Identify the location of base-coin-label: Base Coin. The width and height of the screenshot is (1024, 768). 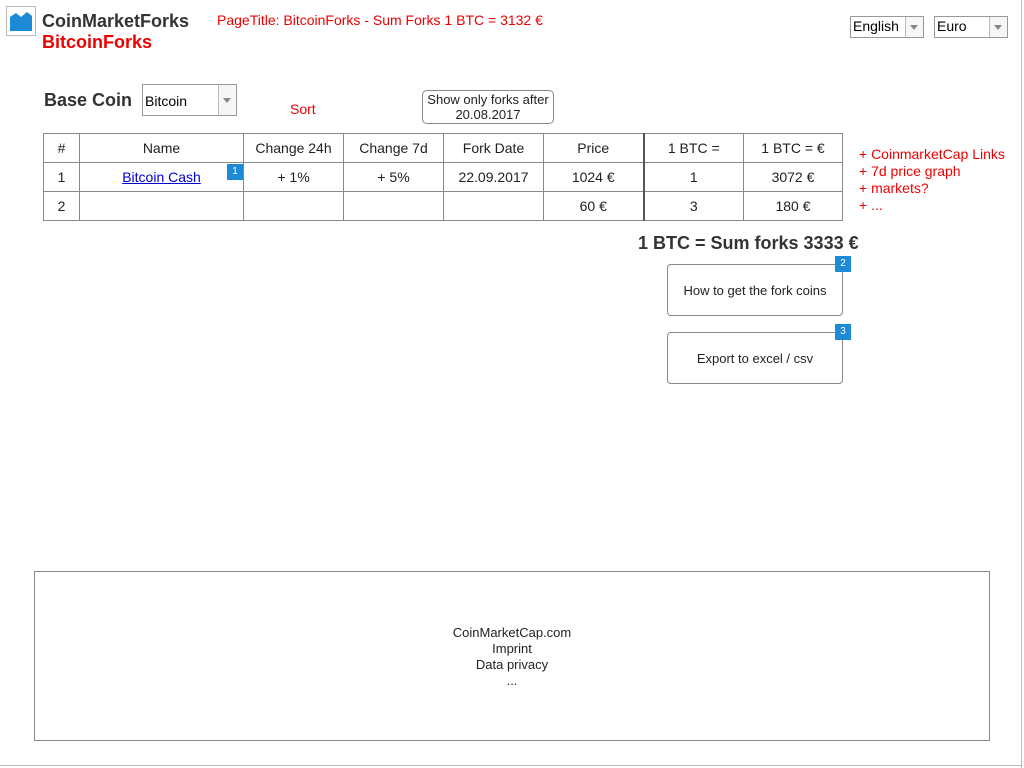
(88, 100).